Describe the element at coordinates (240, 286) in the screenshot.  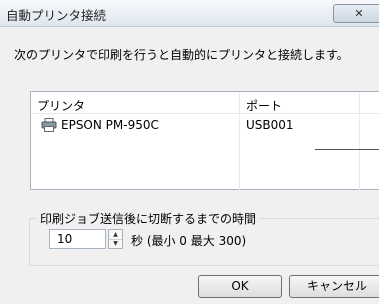
I see `ok-button: OK` at that location.